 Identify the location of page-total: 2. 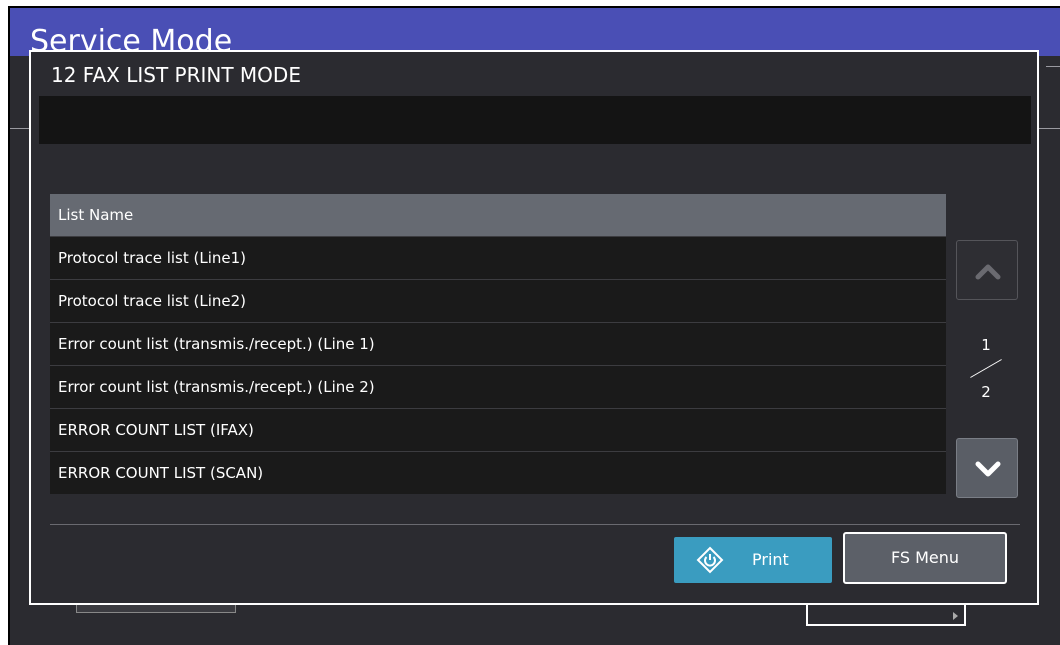
(986, 392).